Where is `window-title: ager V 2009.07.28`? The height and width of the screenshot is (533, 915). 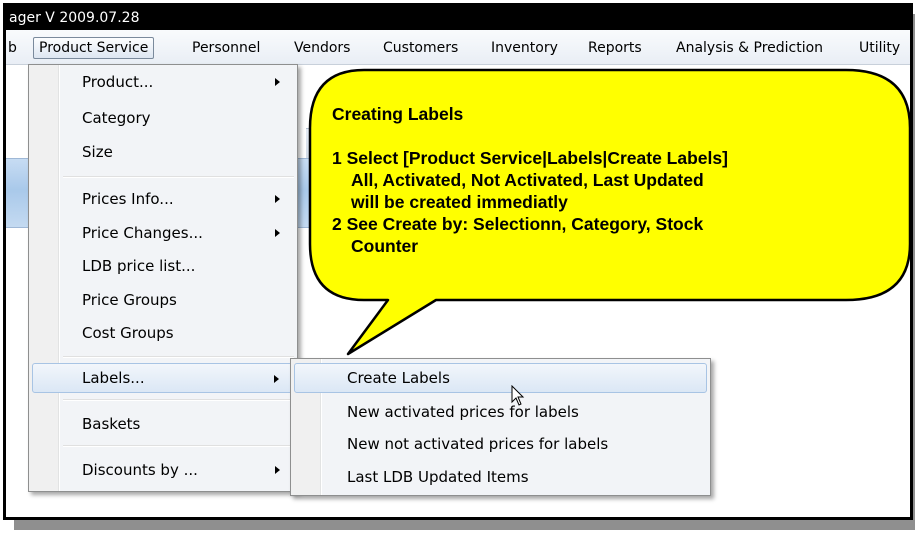 window-title: ager V 2009.07.28 is located at coordinates (74, 18).